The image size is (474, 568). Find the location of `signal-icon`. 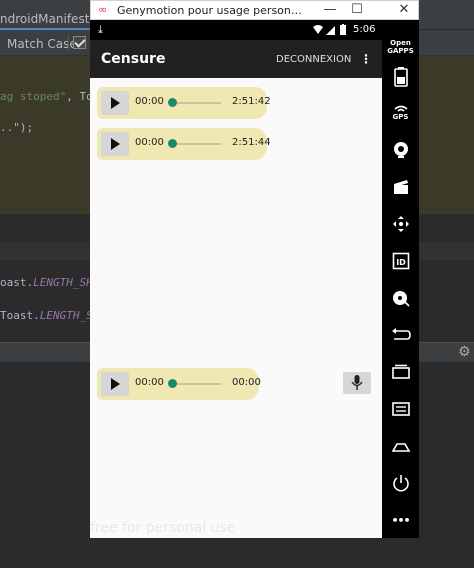

signal-icon is located at coordinates (330, 30).